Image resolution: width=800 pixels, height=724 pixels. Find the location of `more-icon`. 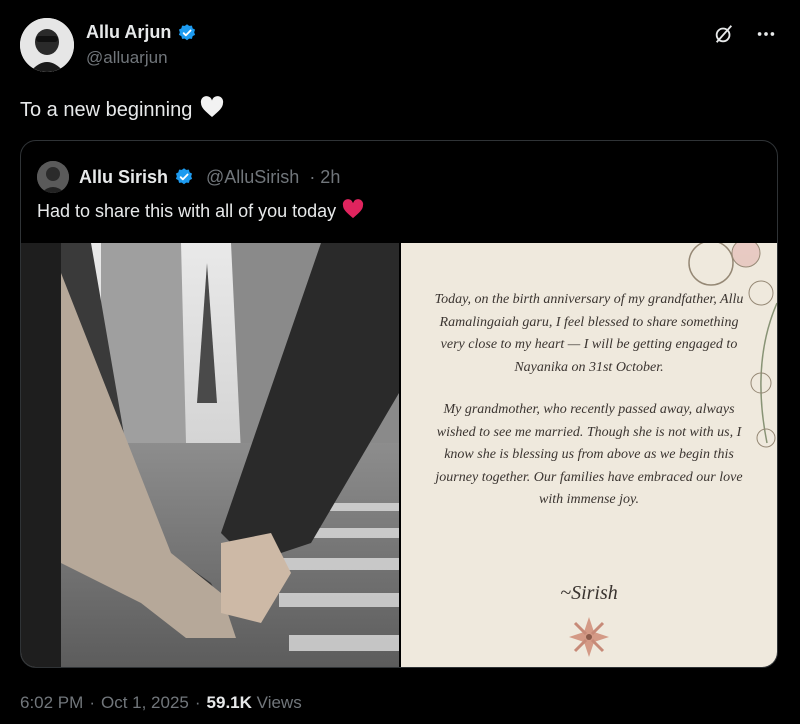

more-icon is located at coordinates (766, 34).